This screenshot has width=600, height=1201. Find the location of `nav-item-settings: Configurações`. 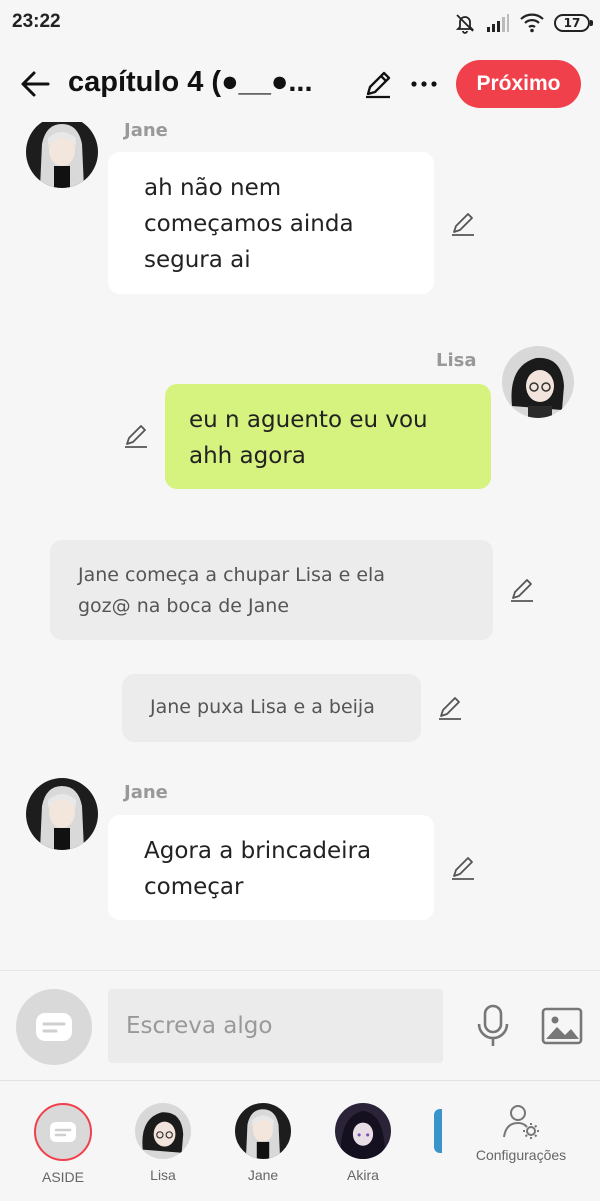

nav-item-settings: Configurações is located at coordinates (521, 1132).